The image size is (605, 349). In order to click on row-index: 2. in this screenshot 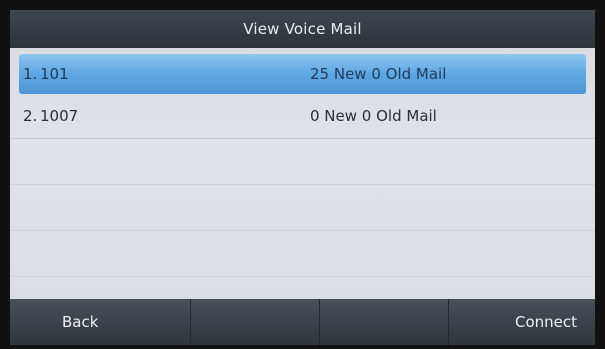, I will do `click(30, 116)`.